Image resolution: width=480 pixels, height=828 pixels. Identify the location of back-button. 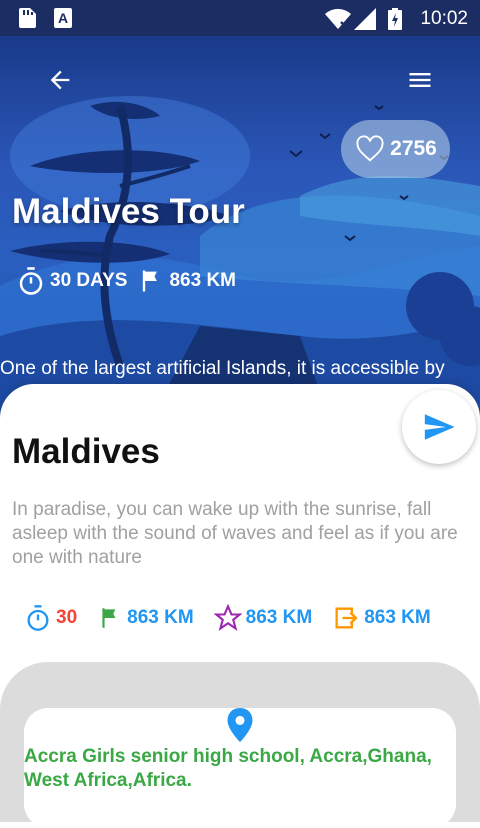
(60, 80).